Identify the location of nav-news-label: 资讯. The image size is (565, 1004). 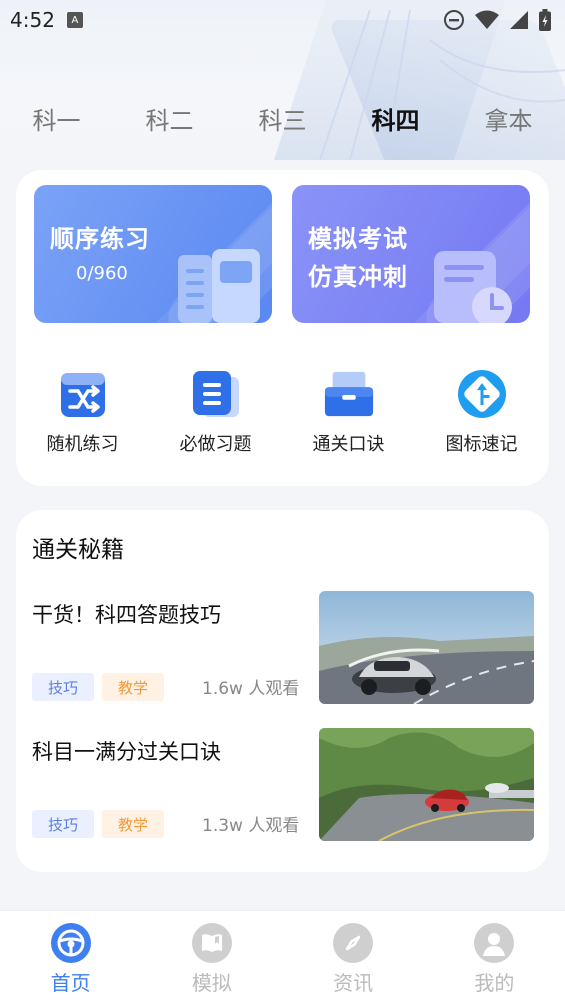
(353, 983).